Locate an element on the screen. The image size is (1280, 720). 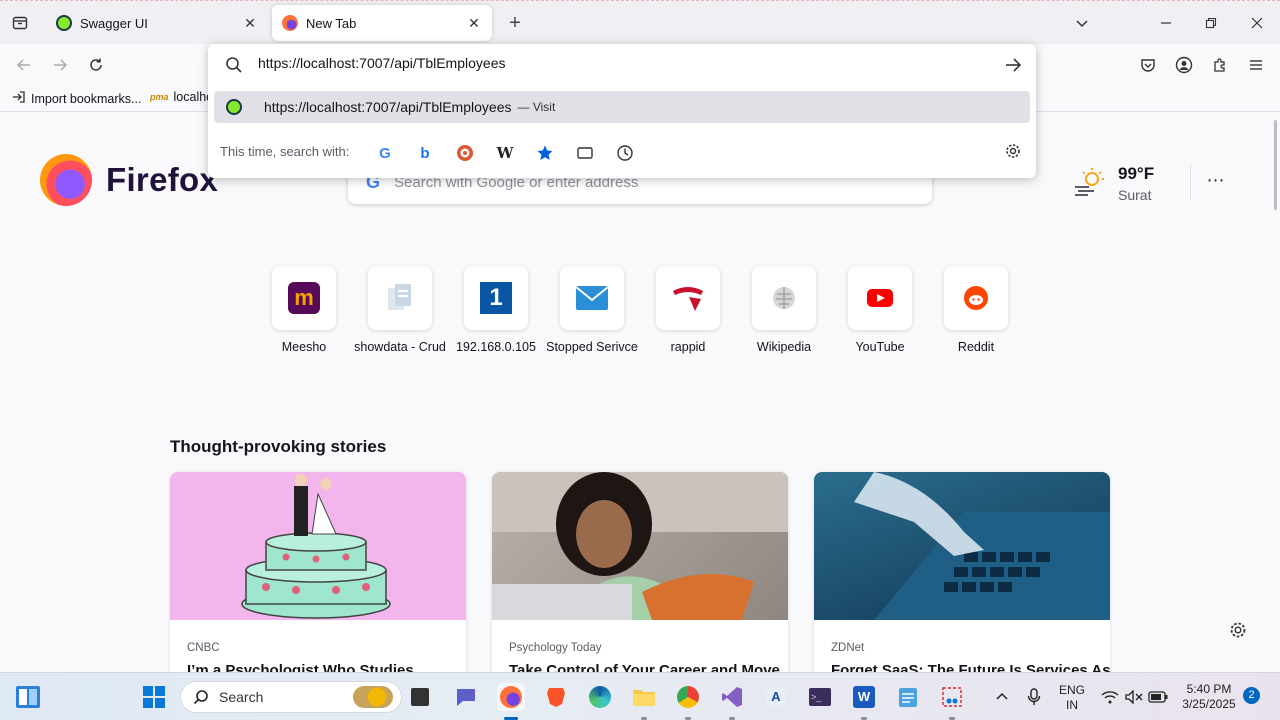
stories-heading: Thought-provoking stories is located at coordinates (278, 446).